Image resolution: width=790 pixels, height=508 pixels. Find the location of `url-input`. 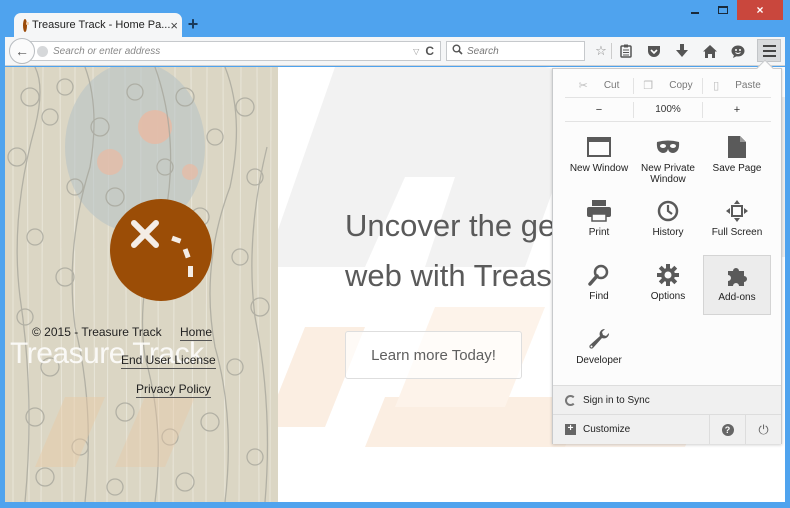

url-input is located at coordinates (233, 51).